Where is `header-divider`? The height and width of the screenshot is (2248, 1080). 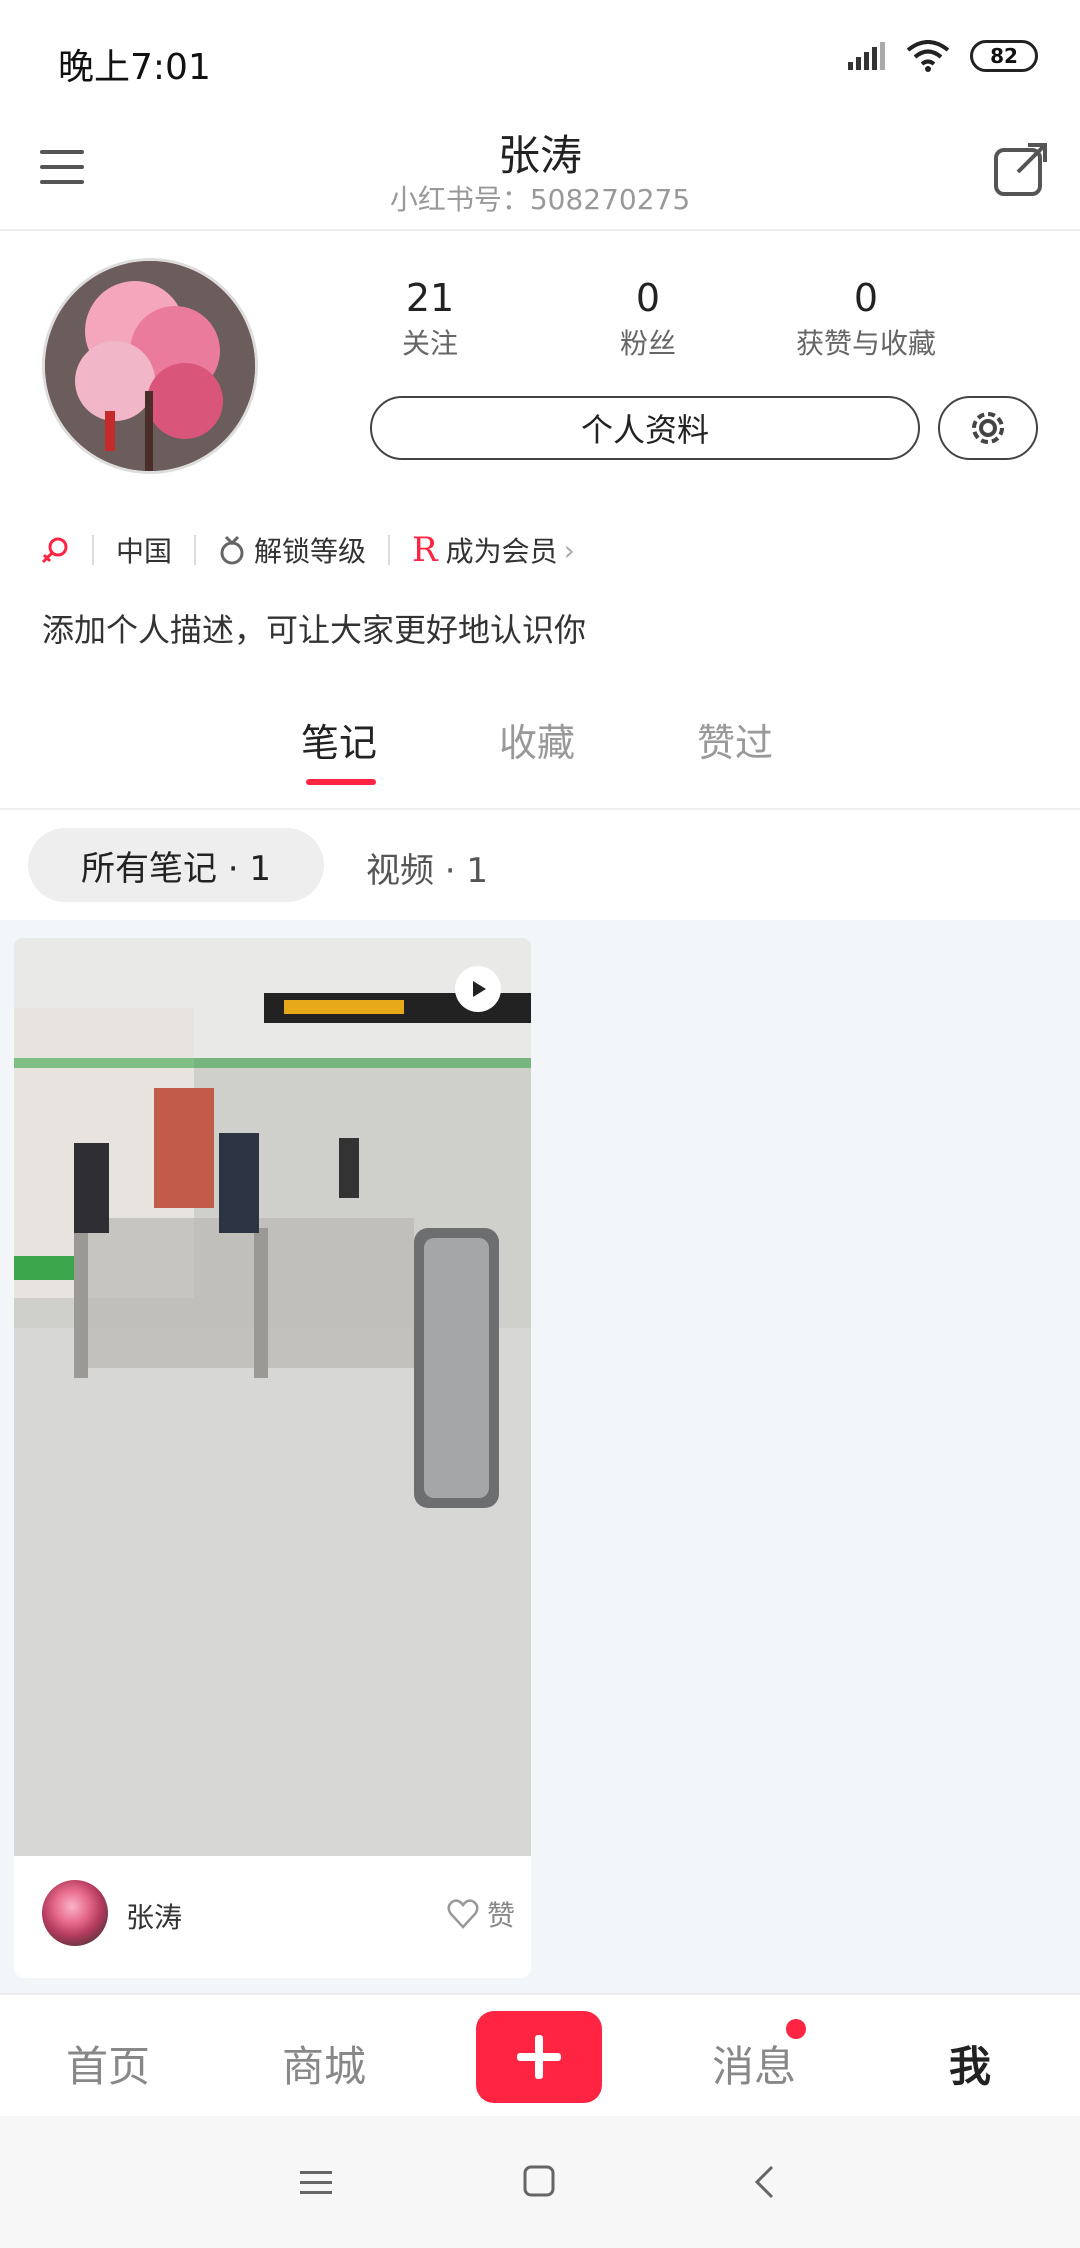 header-divider is located at coordinates (540, 230).